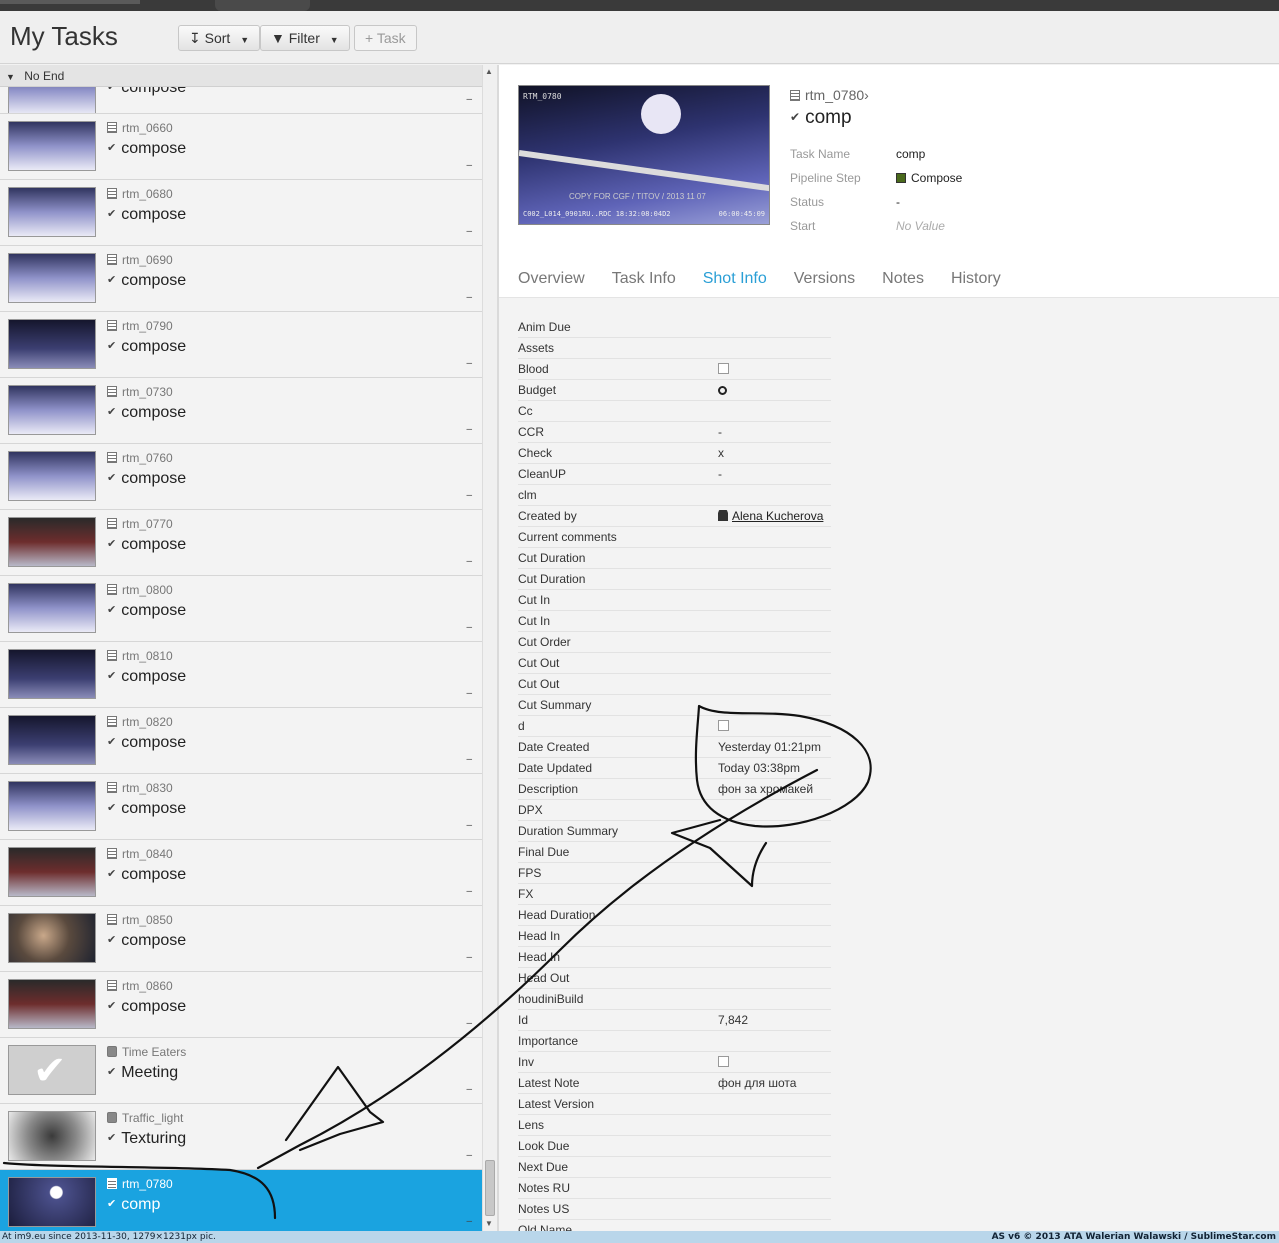  Describe the element at coordinates (759, 768) in the screenshot. I see `field-value-text: Today 03:38pm` at that location.